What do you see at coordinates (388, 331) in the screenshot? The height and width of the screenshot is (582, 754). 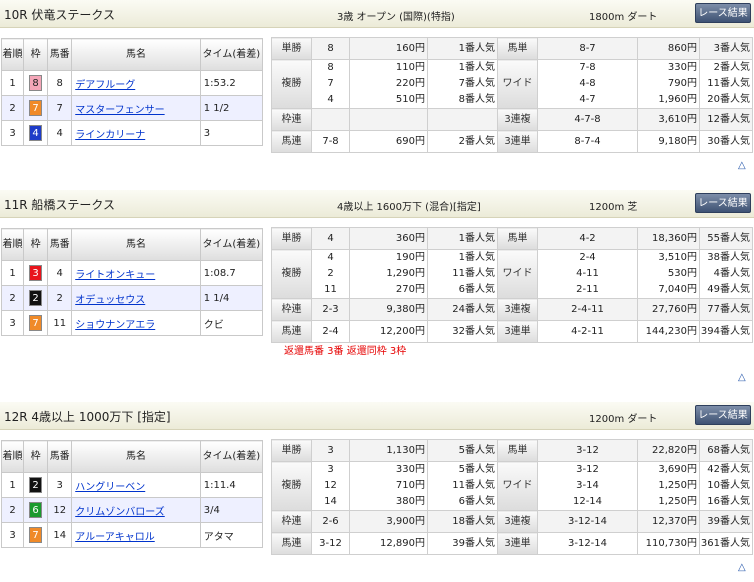 I see `payout-amount: 12,200円` at bounding box center [388, 331].